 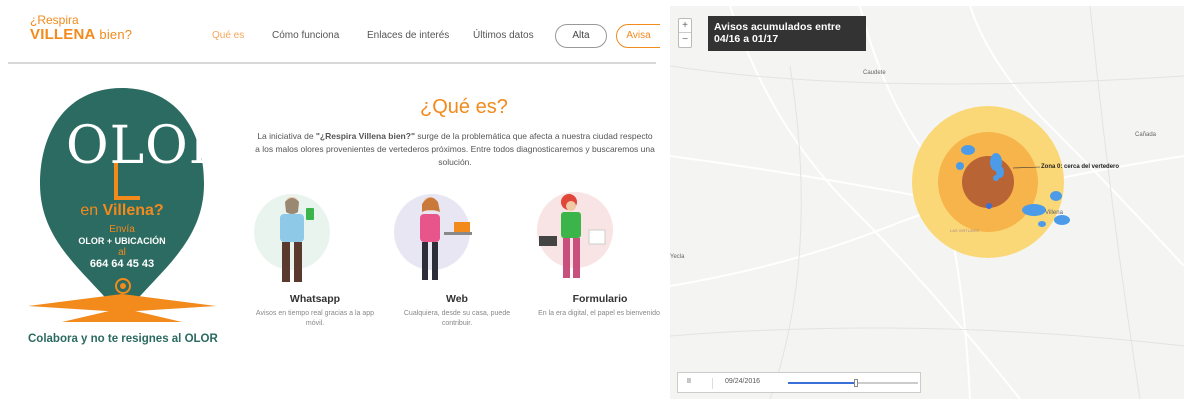 I want to click on poster-envia: Envía, so click(x=122, y=229).